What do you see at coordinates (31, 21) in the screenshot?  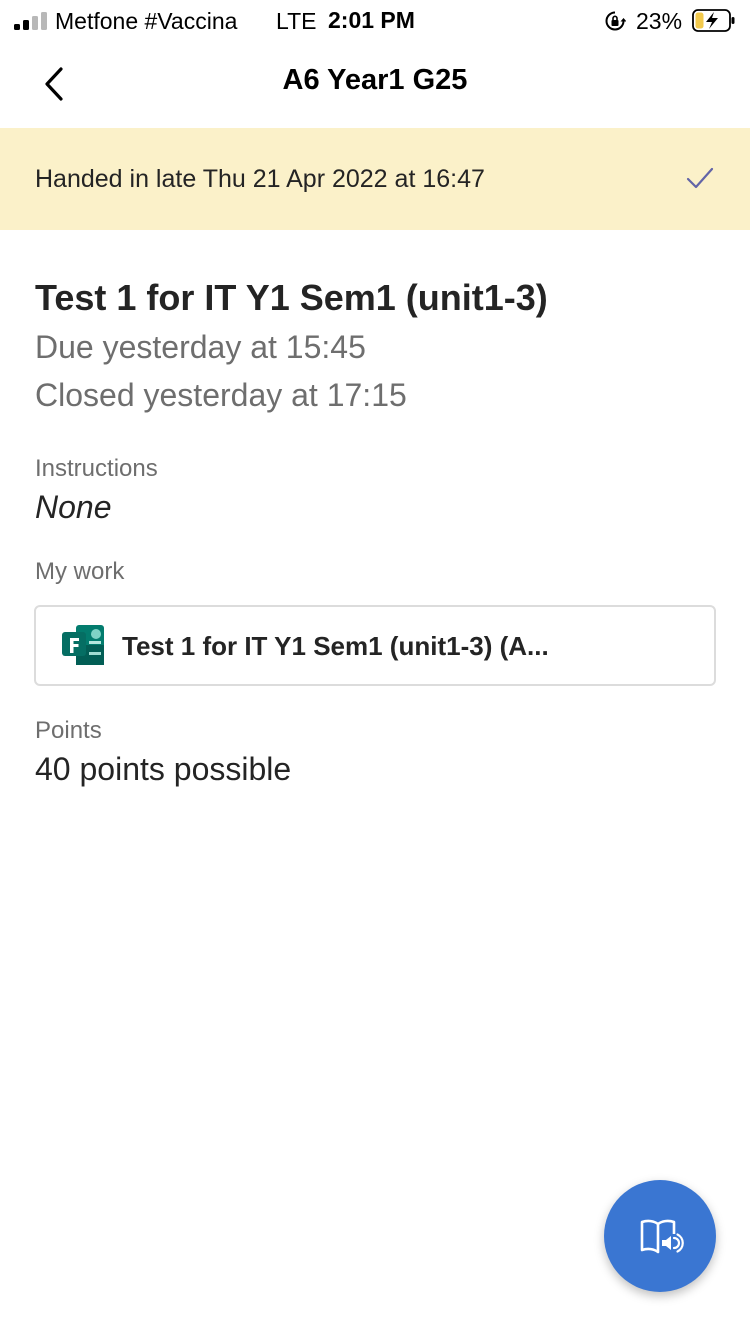 I see `signal-strength-icon` at bounding box center [31, 21].